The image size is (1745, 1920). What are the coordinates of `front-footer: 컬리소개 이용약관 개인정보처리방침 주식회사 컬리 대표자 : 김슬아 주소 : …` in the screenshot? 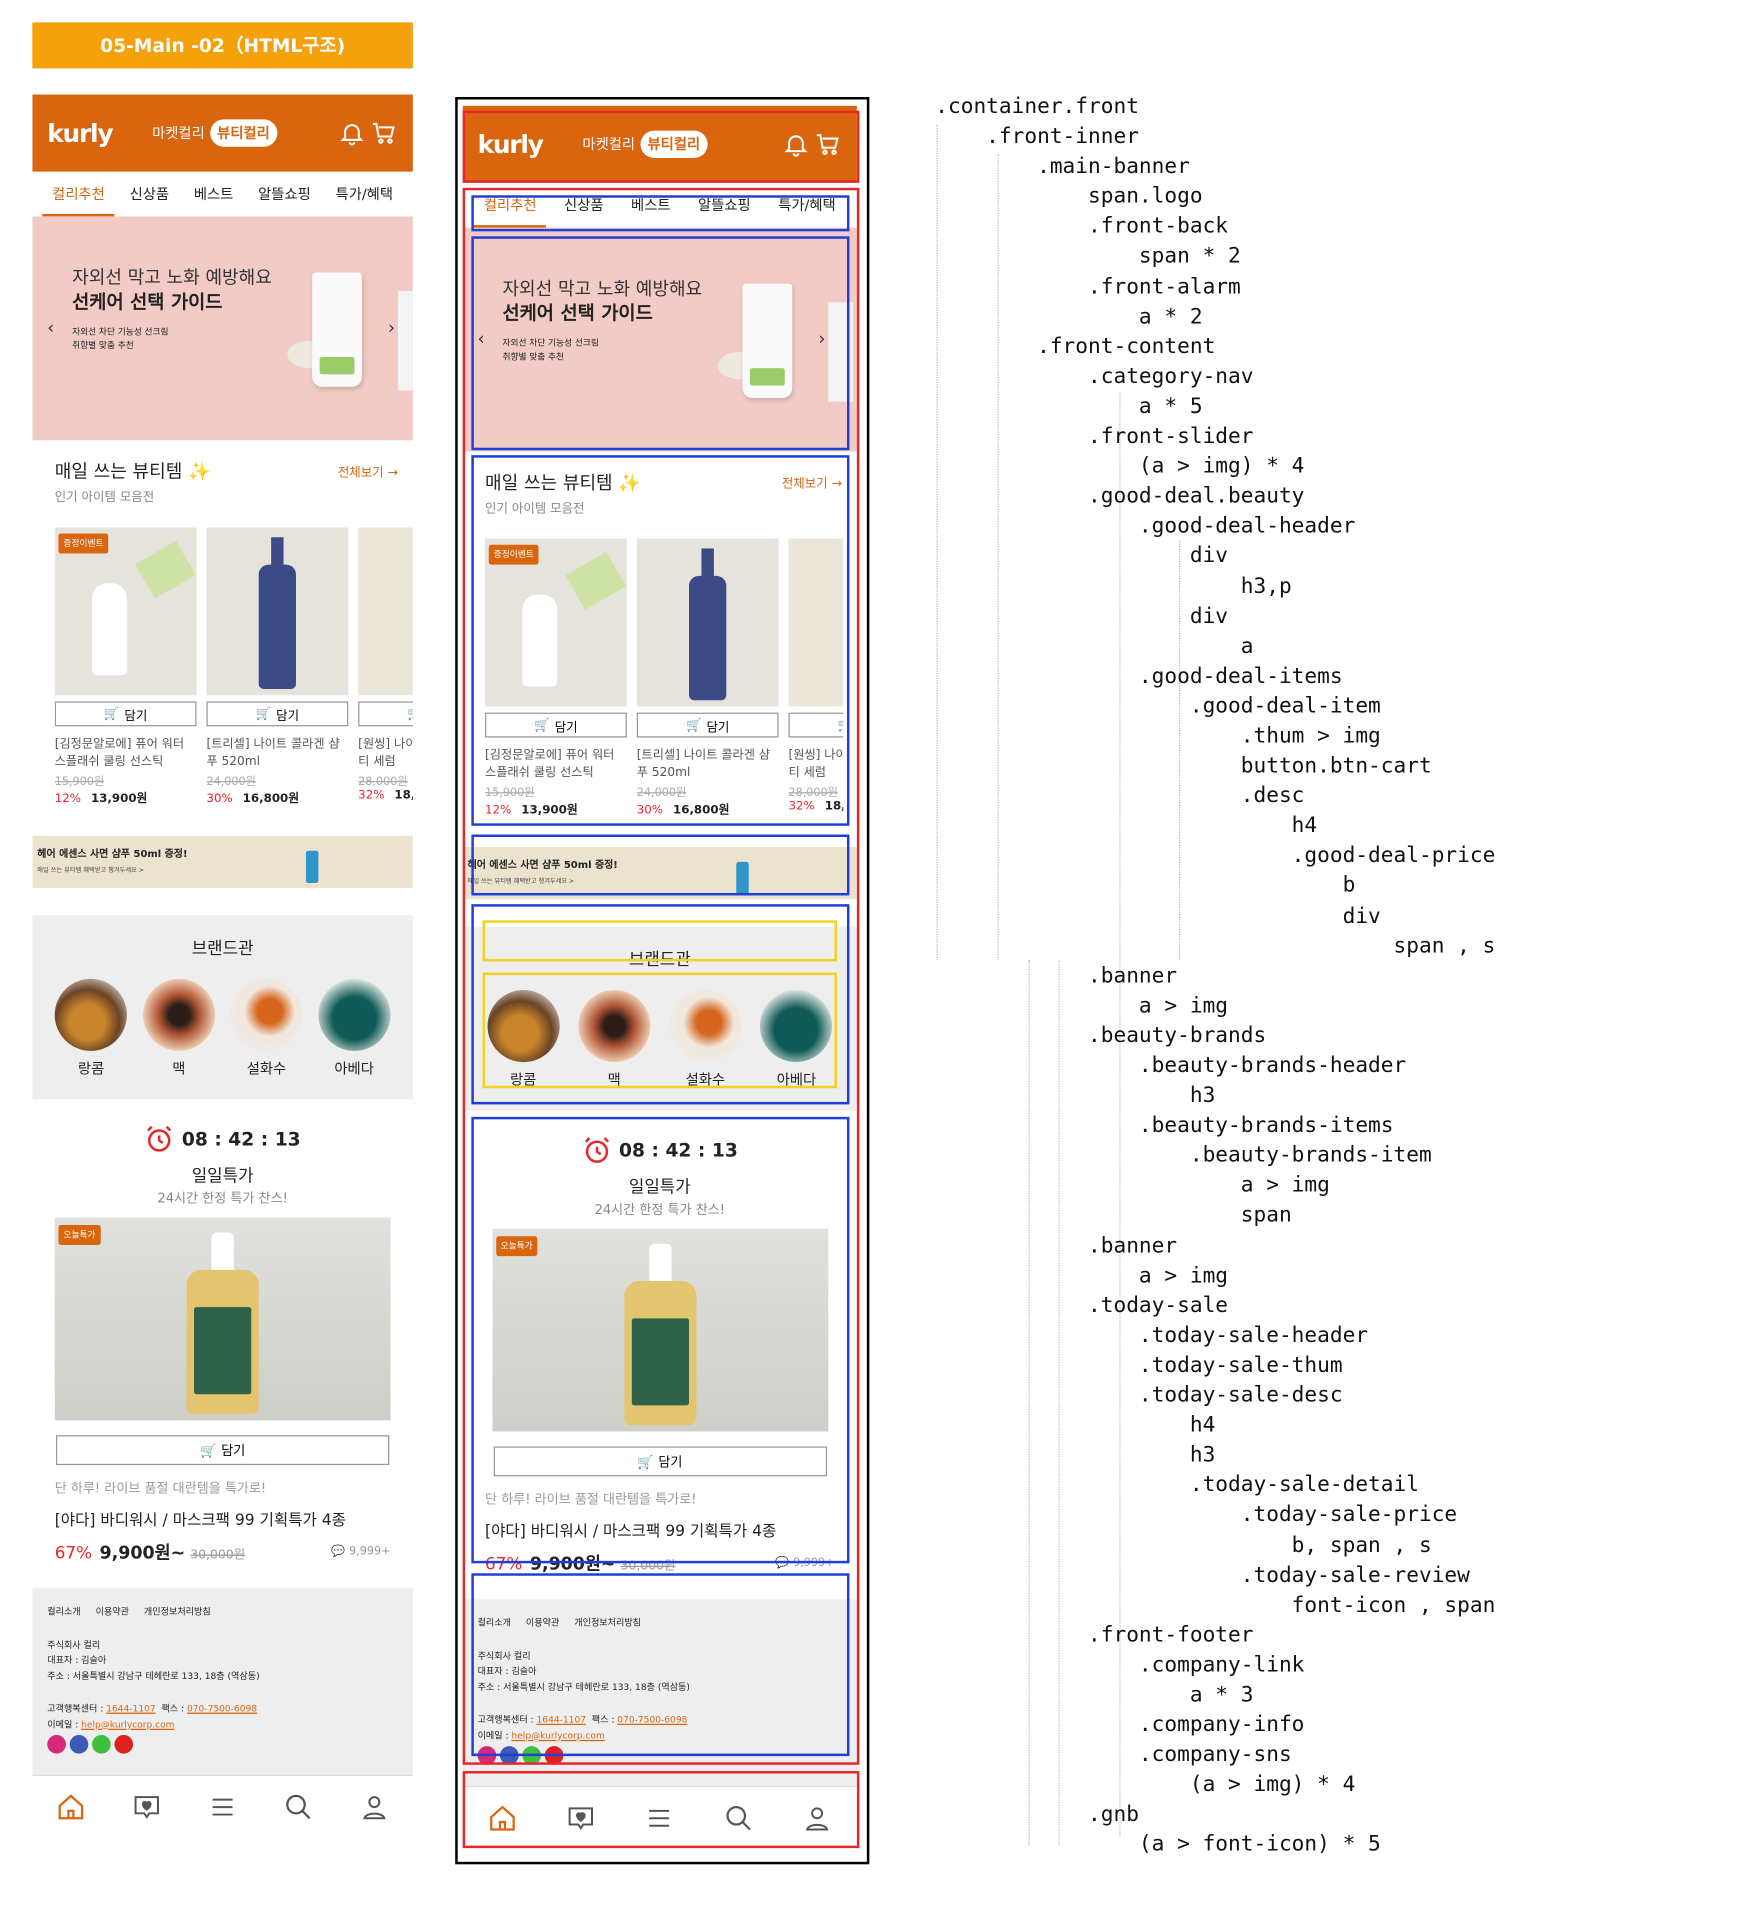 It's located at (222, 1681).